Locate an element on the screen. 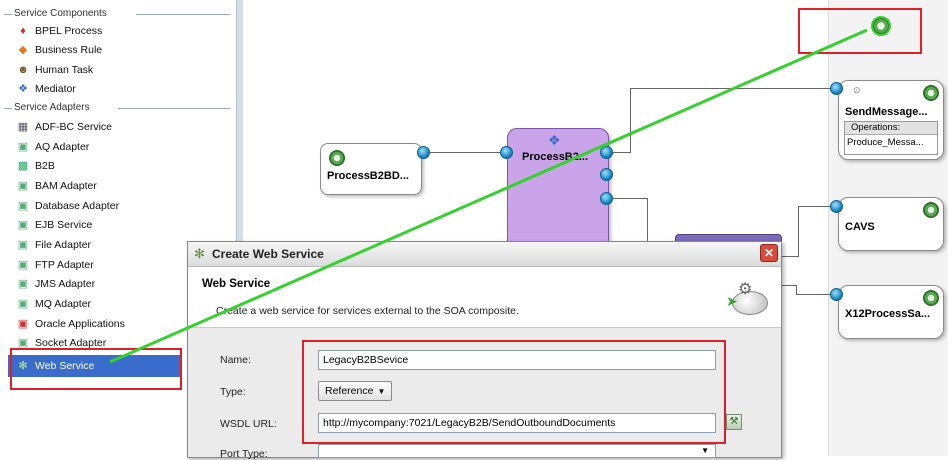  palette-item-mediator: ❖ Mediator is located at coordinates (46, 89).